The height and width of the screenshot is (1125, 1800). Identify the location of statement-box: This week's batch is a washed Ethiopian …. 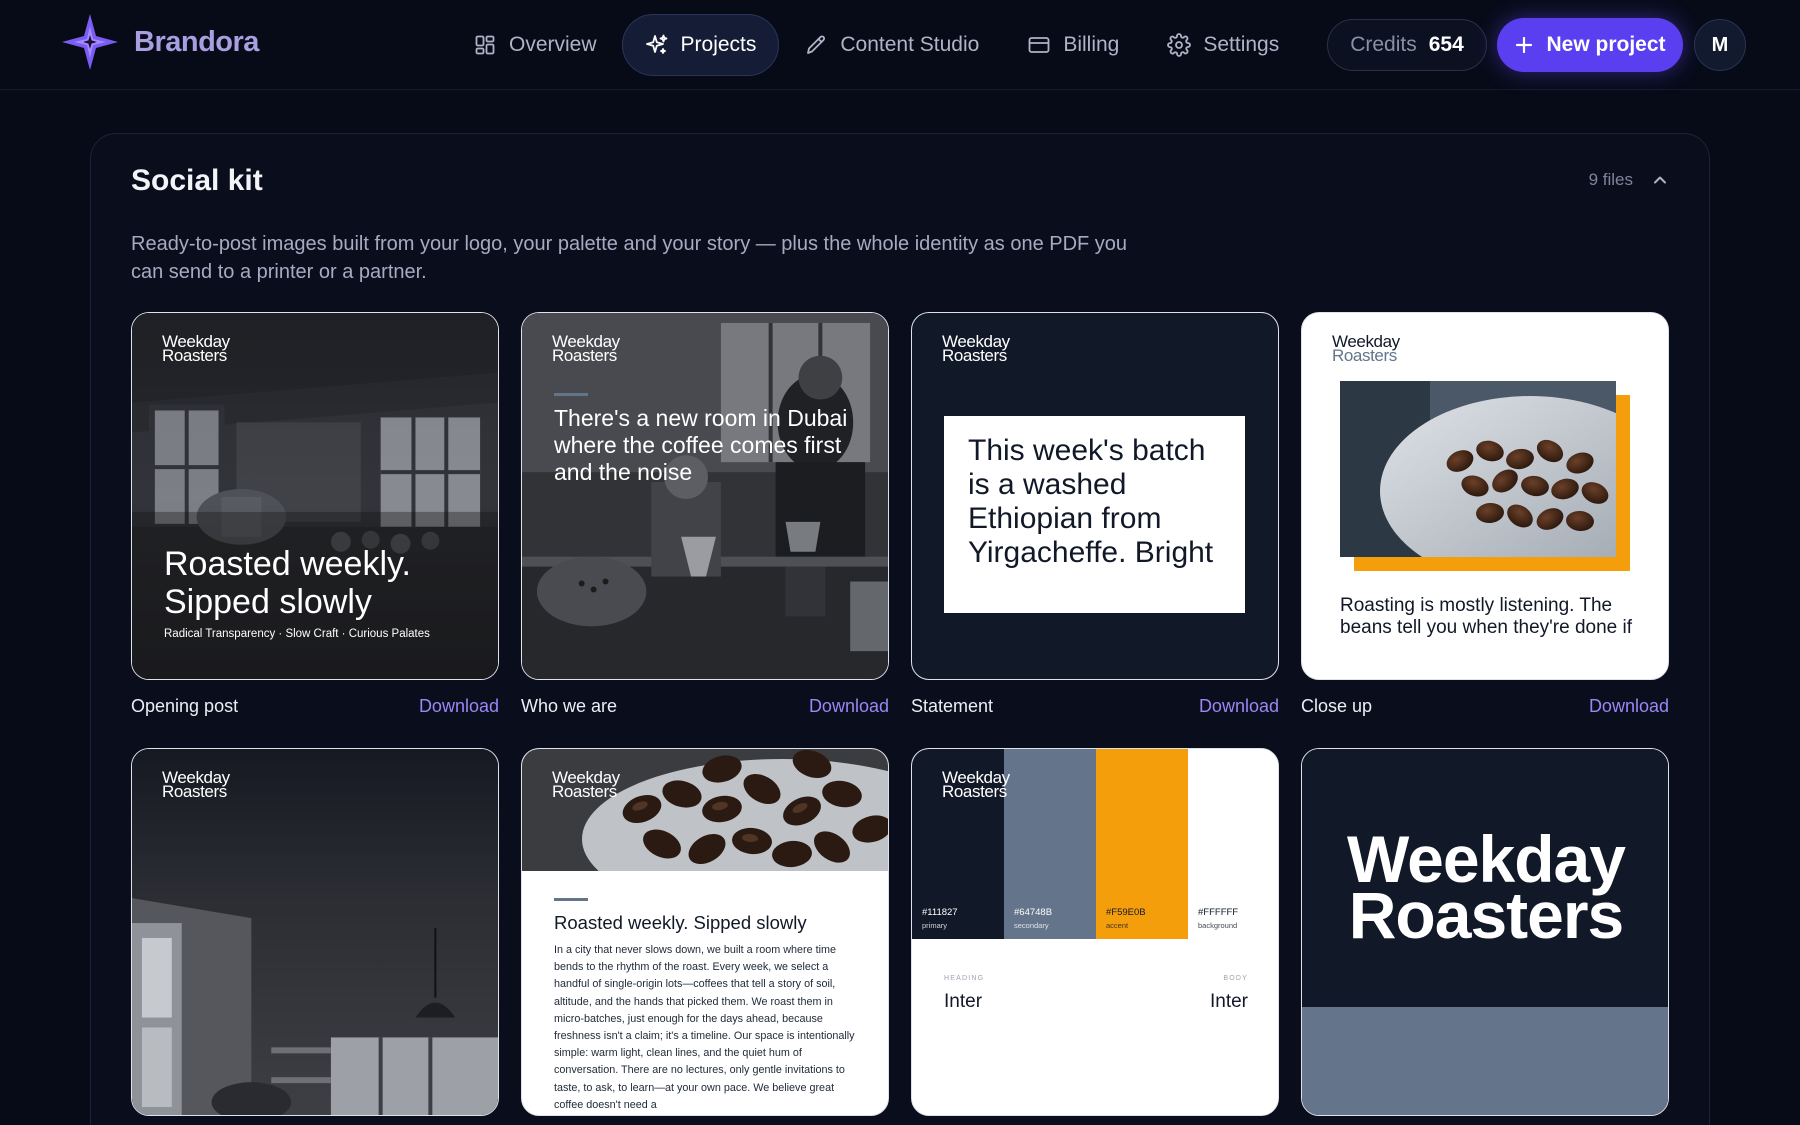
(1094, 514).